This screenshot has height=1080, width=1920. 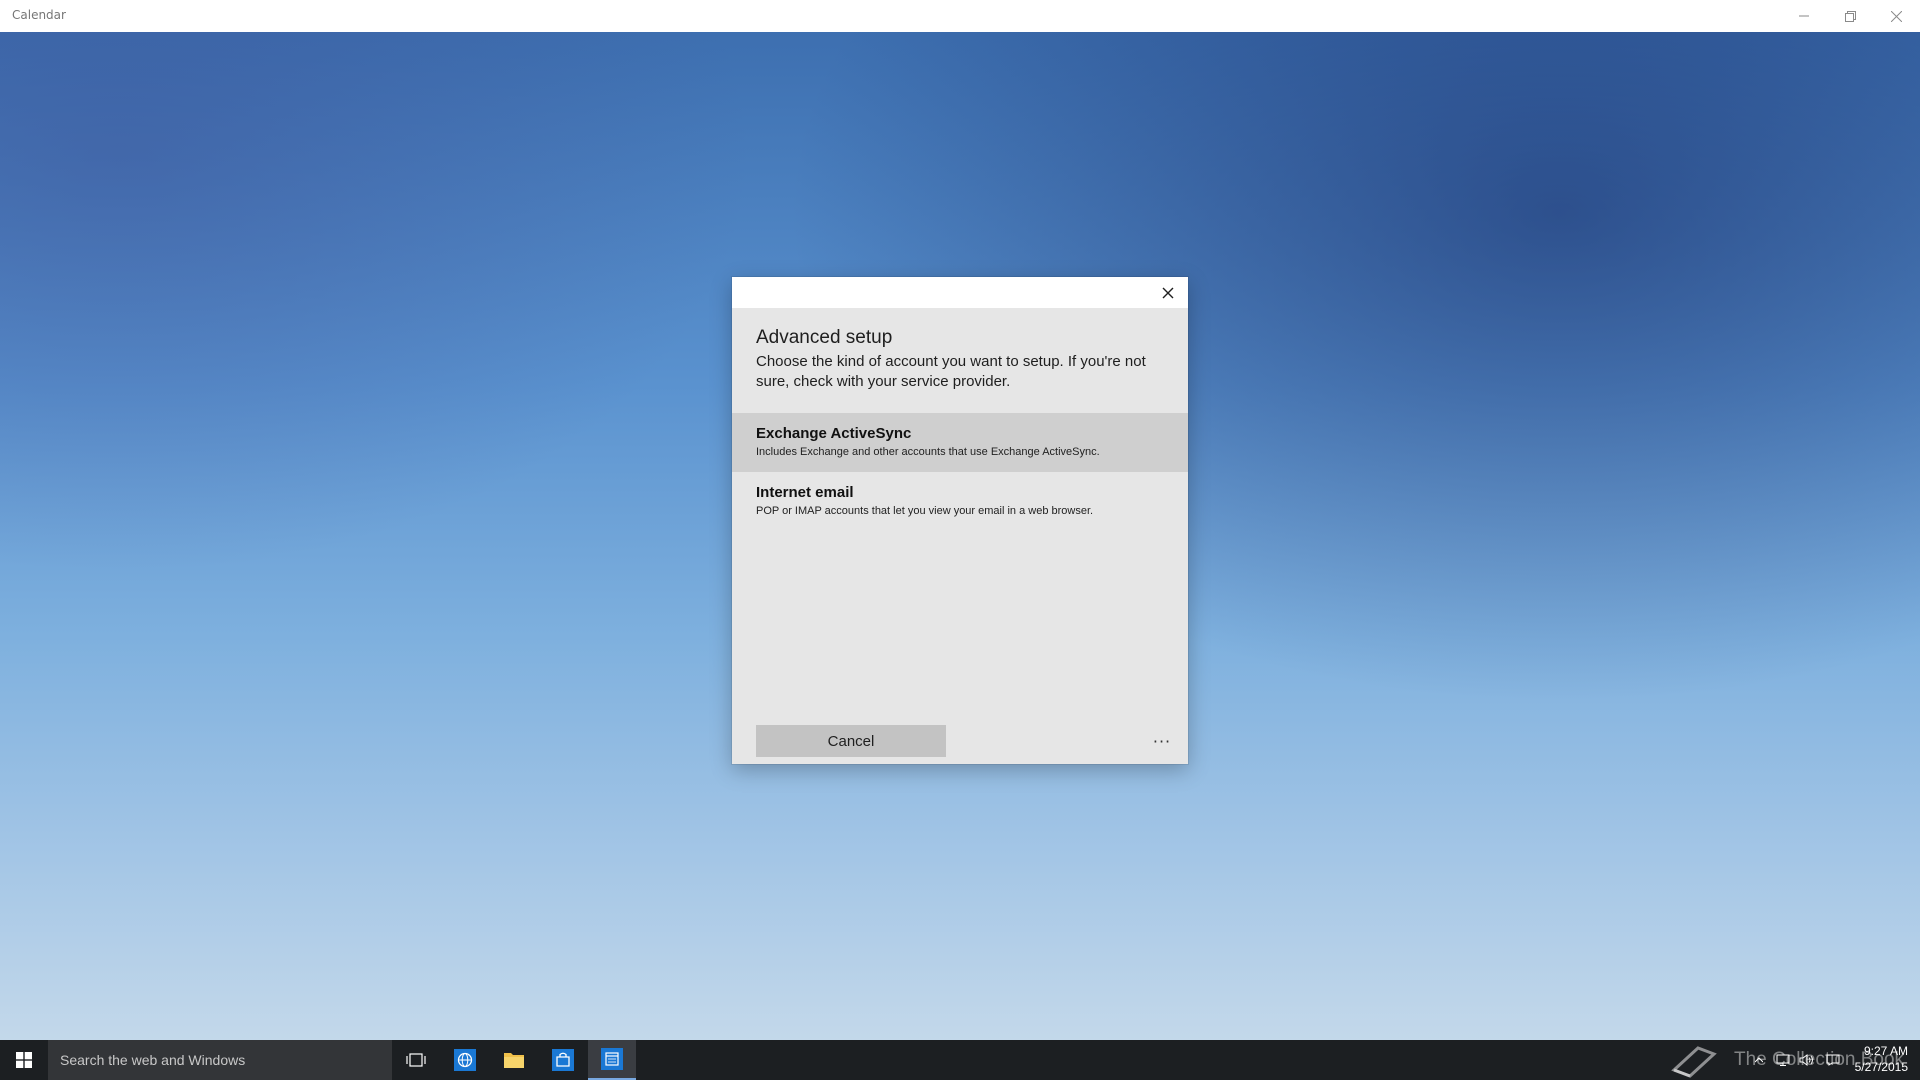 What do you see at coordinates (960, 16) in the screenshot?
I see `app-title-bar: Calendar` at bounding box center [960, 16].